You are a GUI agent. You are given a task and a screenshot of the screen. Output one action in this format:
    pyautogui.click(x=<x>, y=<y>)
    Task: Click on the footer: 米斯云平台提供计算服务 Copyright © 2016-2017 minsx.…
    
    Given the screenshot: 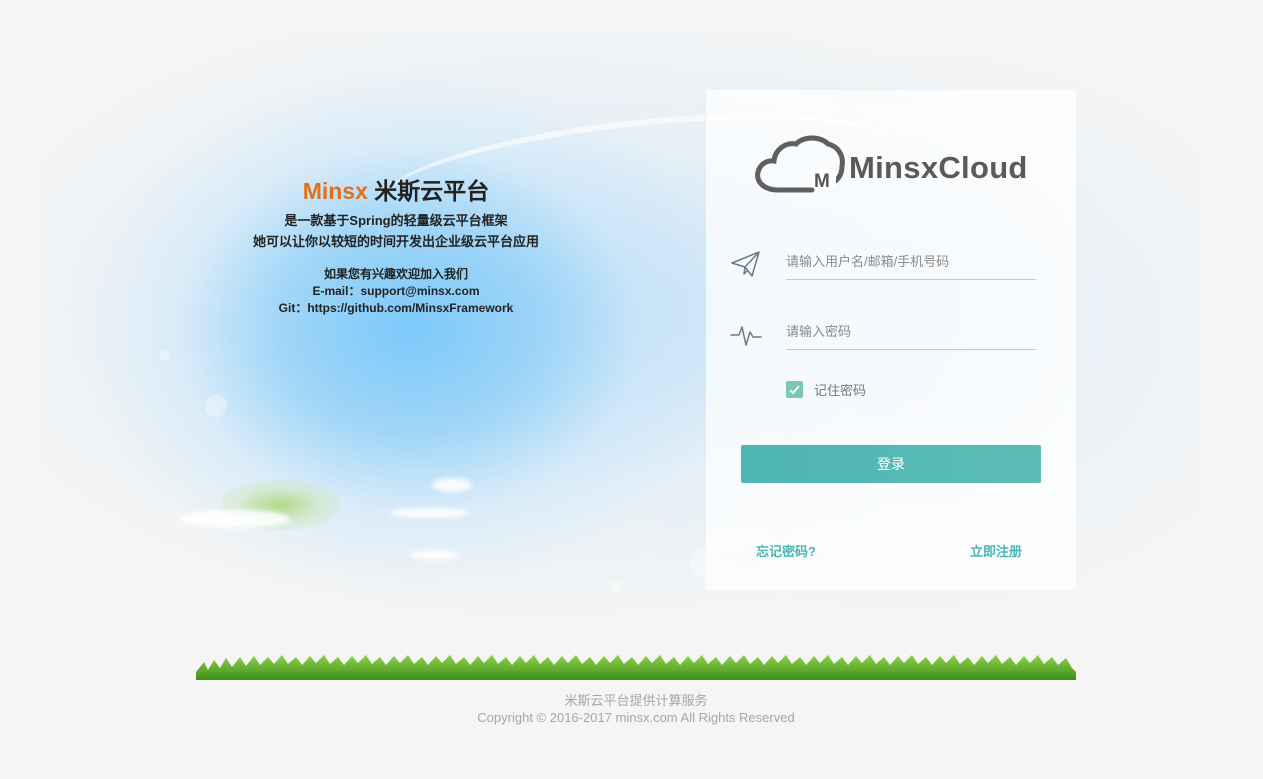 What is the action you would take?
    pyautogui.click(x=631, y=709)
    